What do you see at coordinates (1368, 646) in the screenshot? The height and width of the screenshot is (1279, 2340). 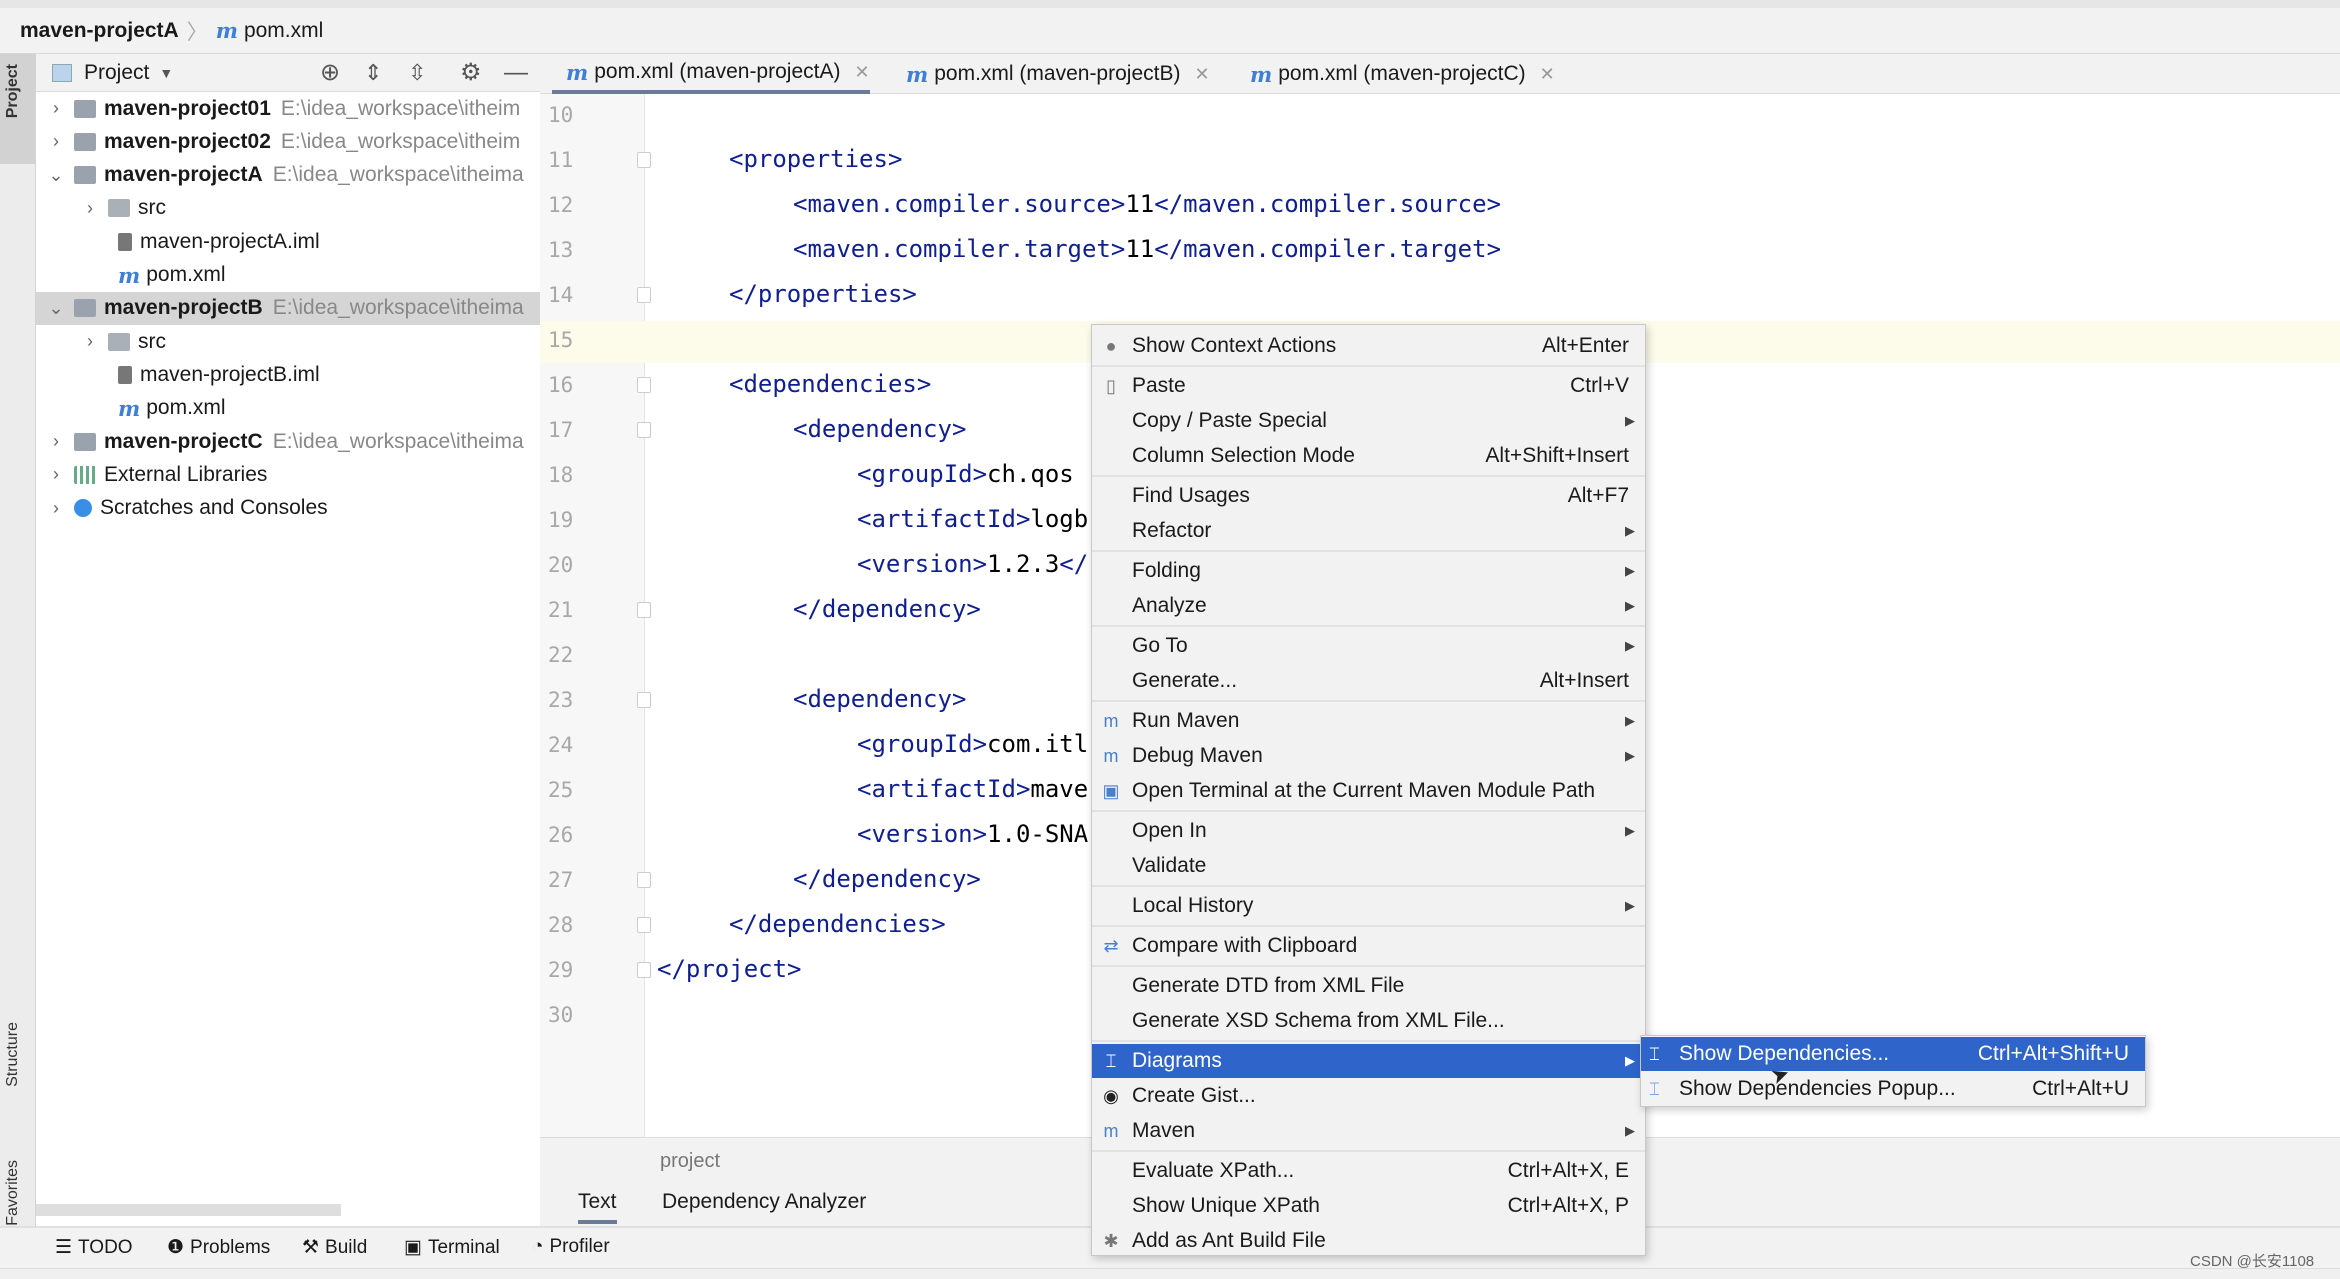 I see `menu-item: Go To ▶` at bounding box center [1368, 646].